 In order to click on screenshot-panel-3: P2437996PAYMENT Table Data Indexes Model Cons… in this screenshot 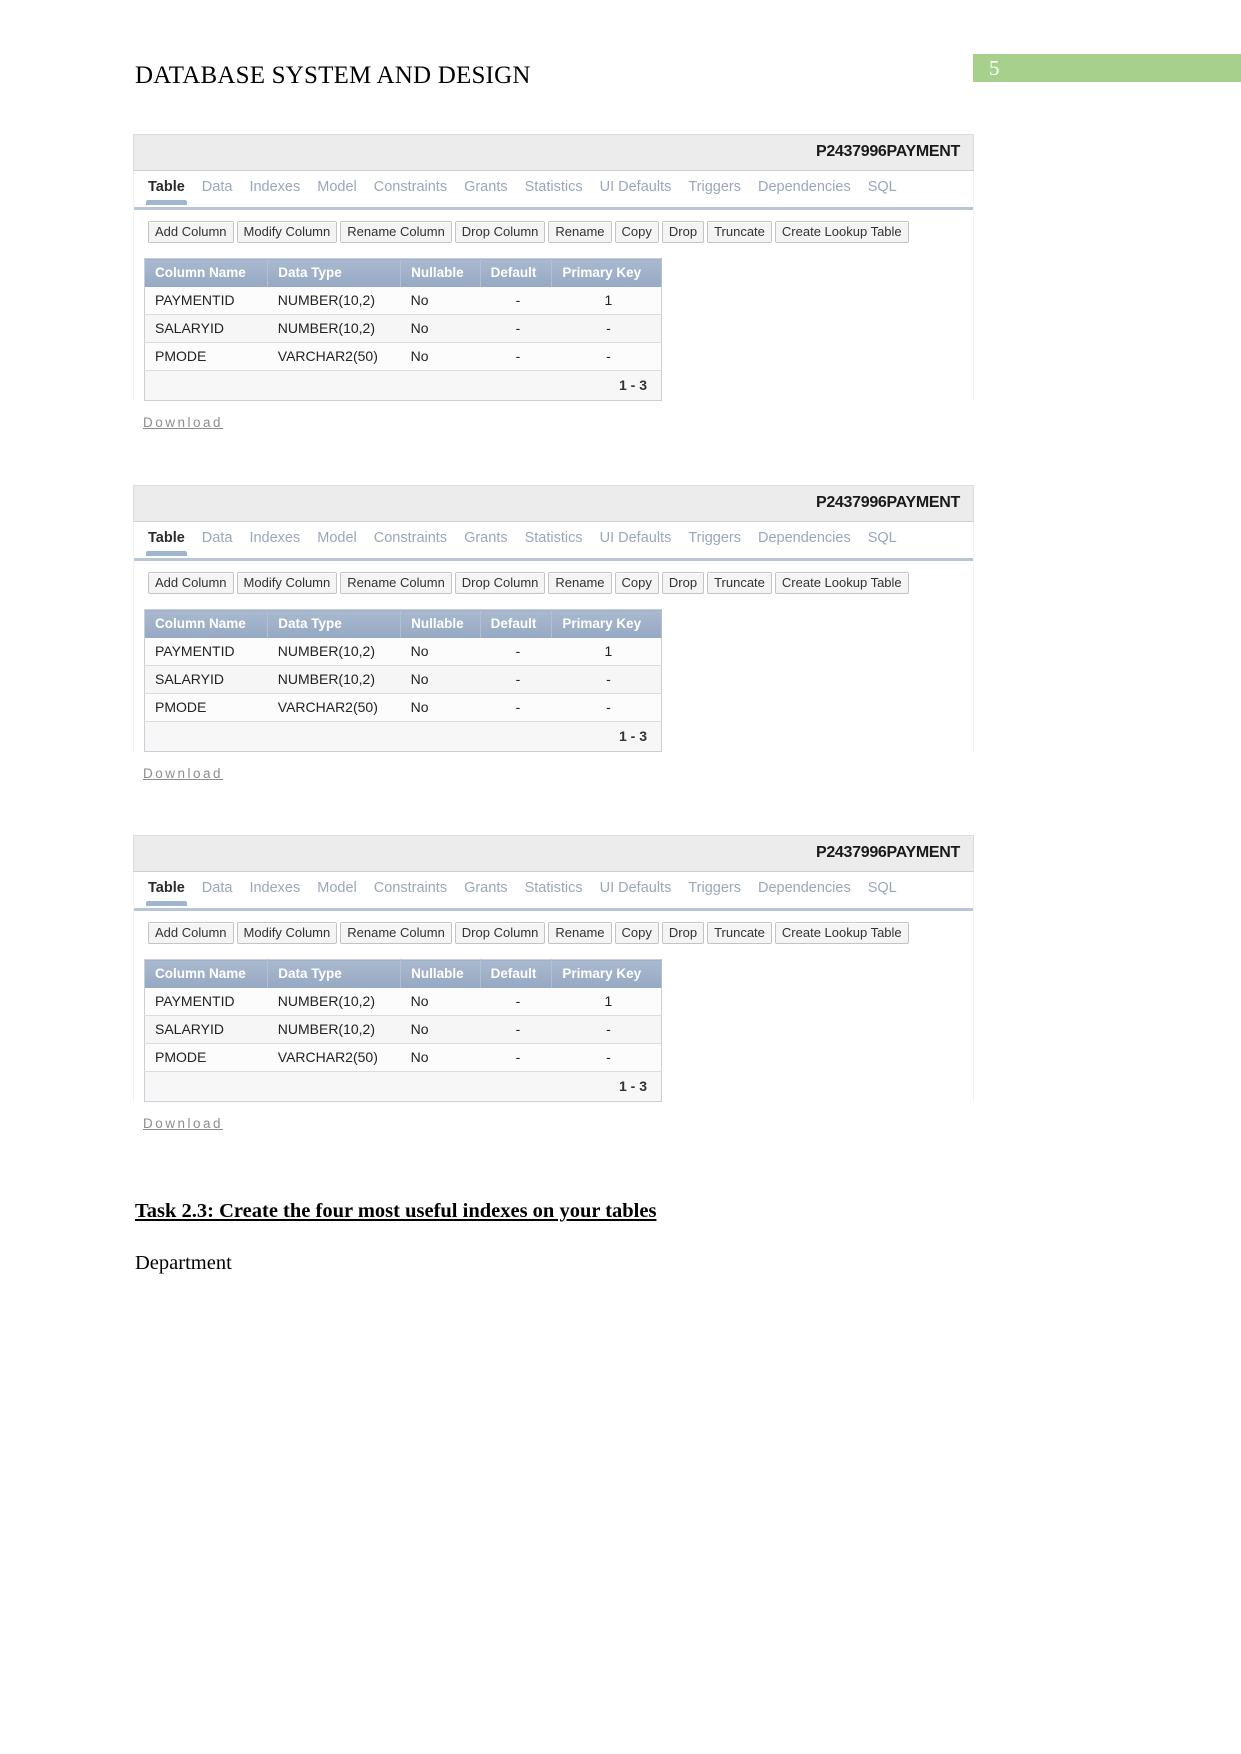, I will do `click(553, 984)`.